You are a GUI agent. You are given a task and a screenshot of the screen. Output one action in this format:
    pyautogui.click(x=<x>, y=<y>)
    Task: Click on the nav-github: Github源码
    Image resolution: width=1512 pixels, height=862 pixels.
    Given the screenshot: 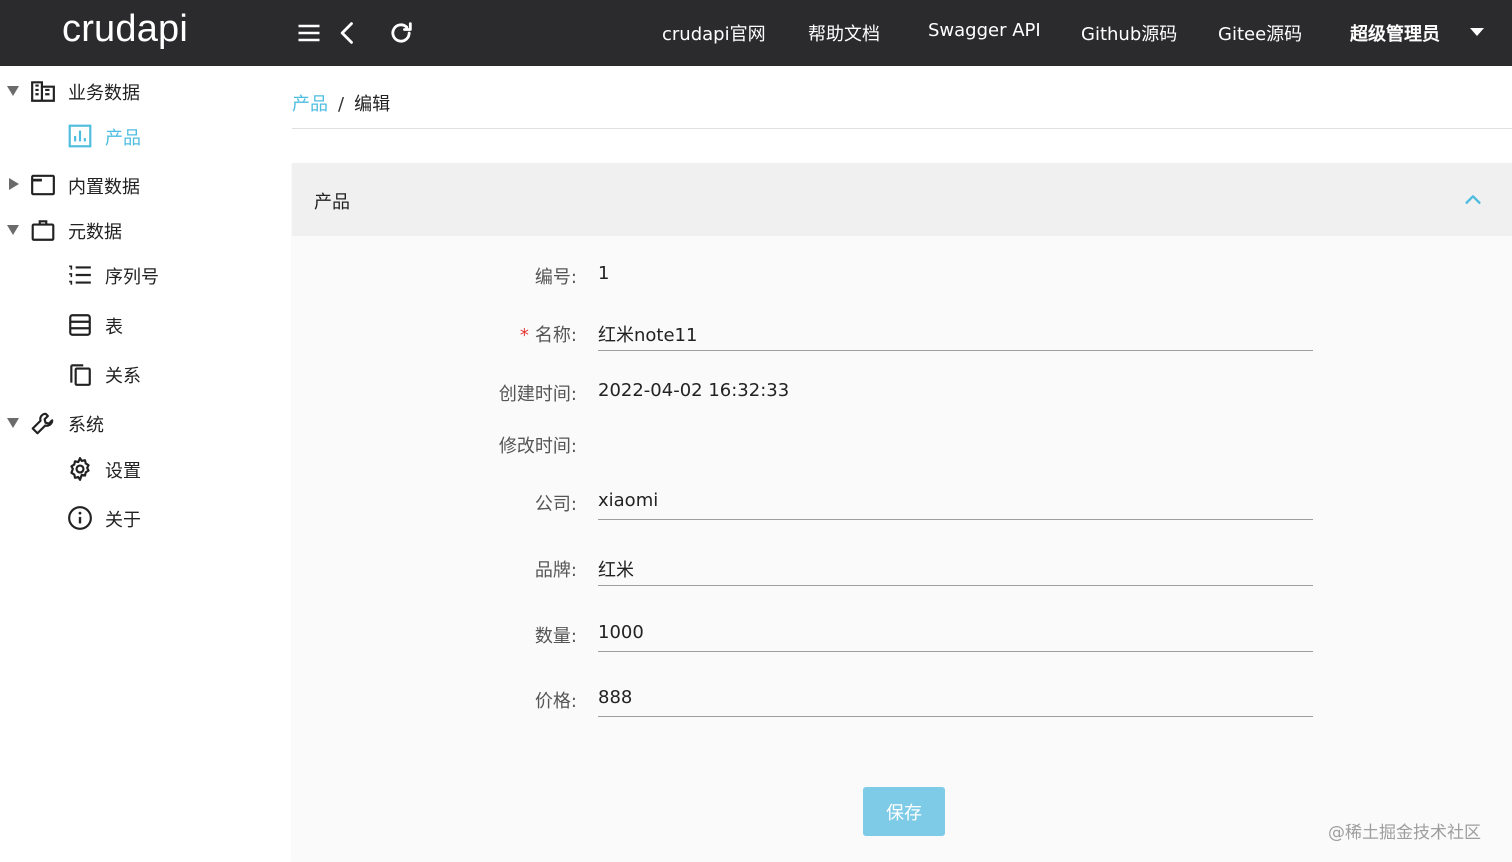 What is the action you would take?
    pyautogui.click(x=1129, y=33)
    